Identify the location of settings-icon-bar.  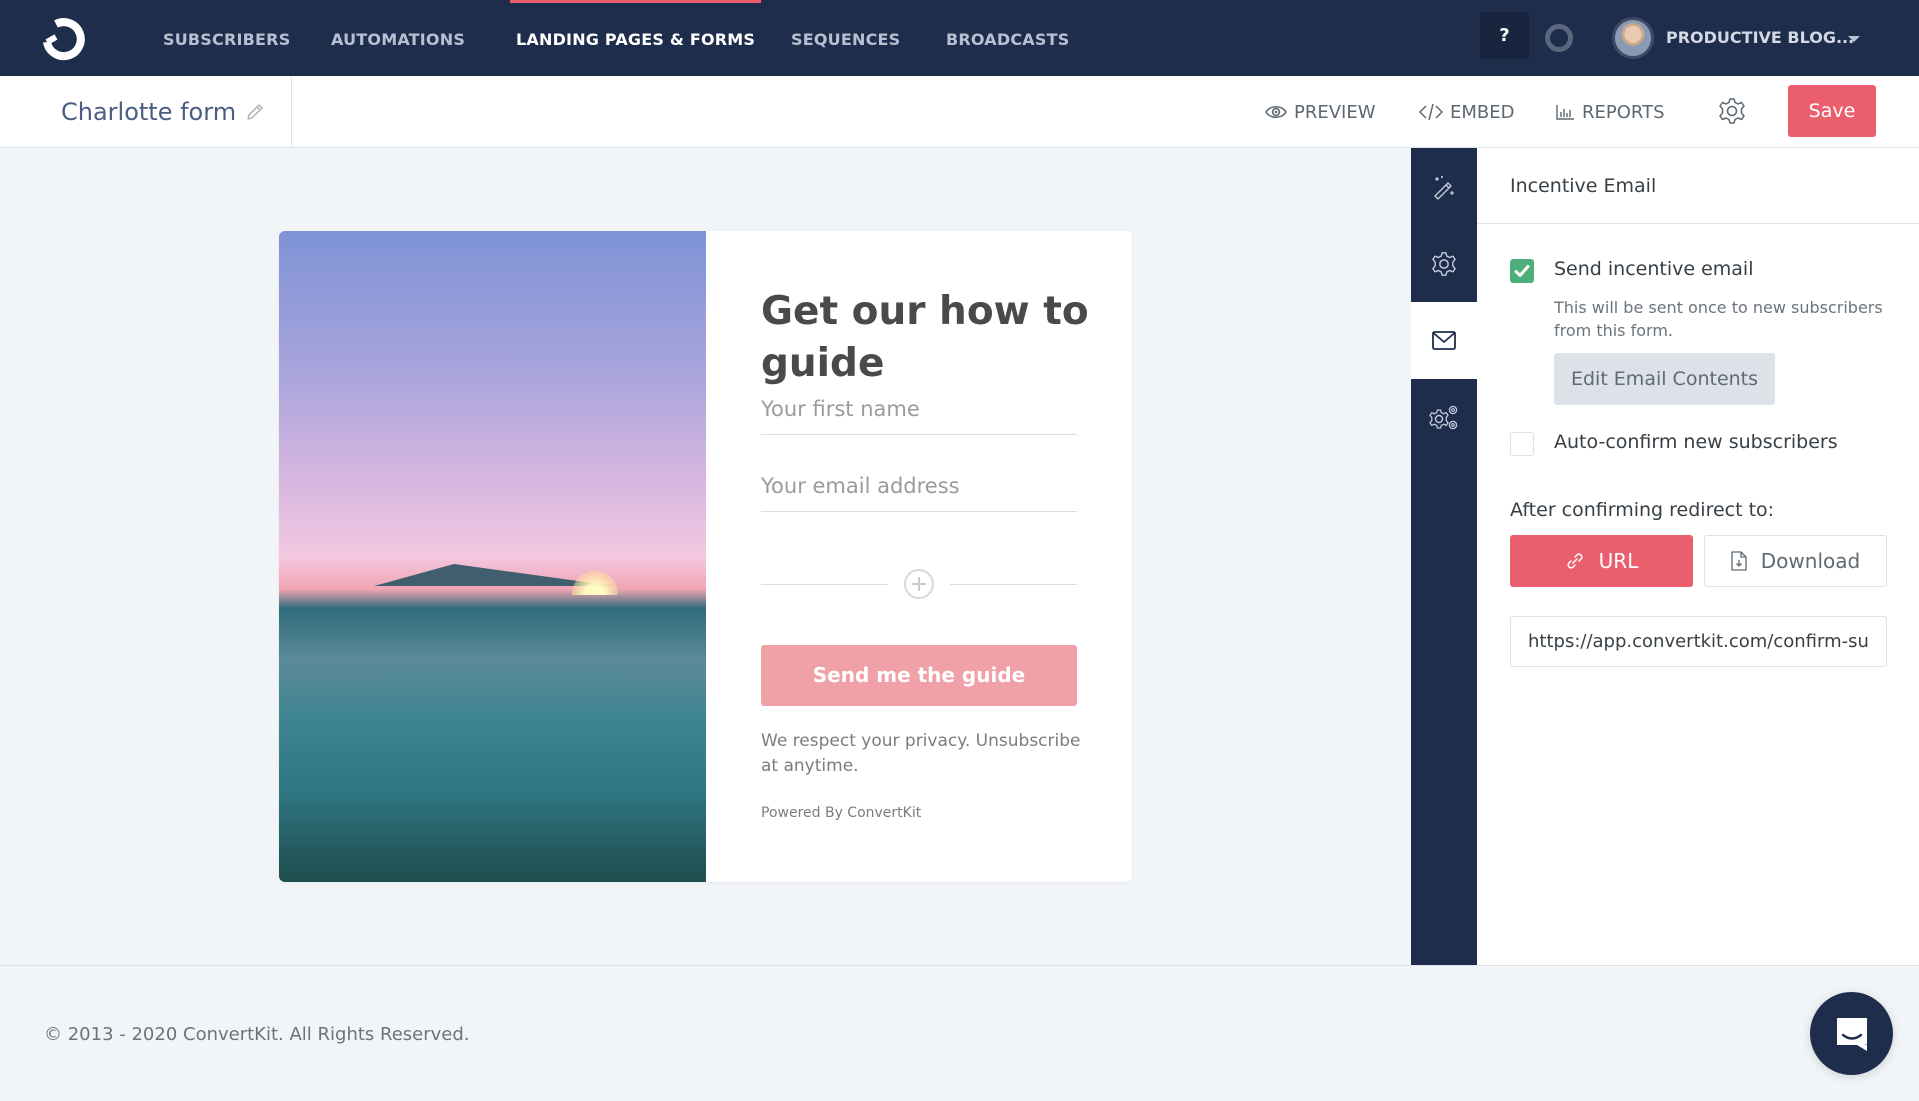
(1444, 556).